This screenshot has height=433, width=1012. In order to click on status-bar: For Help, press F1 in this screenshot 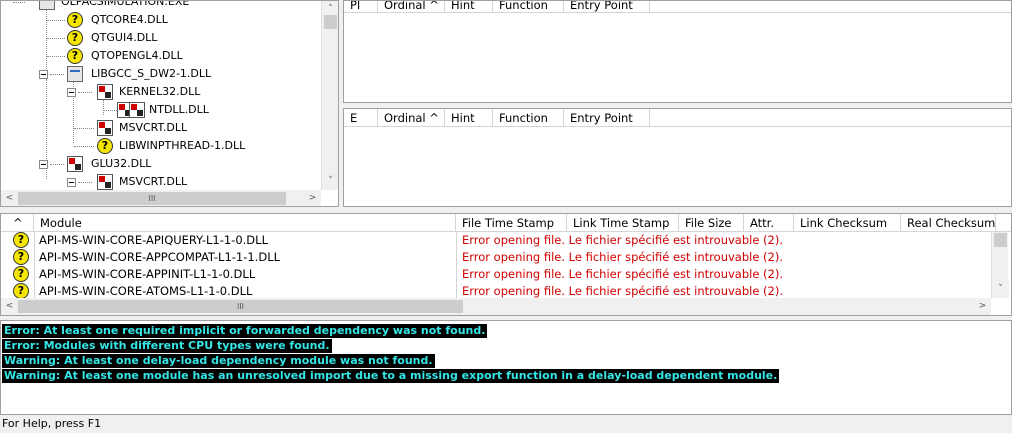, I will do `click(506, 423)`.